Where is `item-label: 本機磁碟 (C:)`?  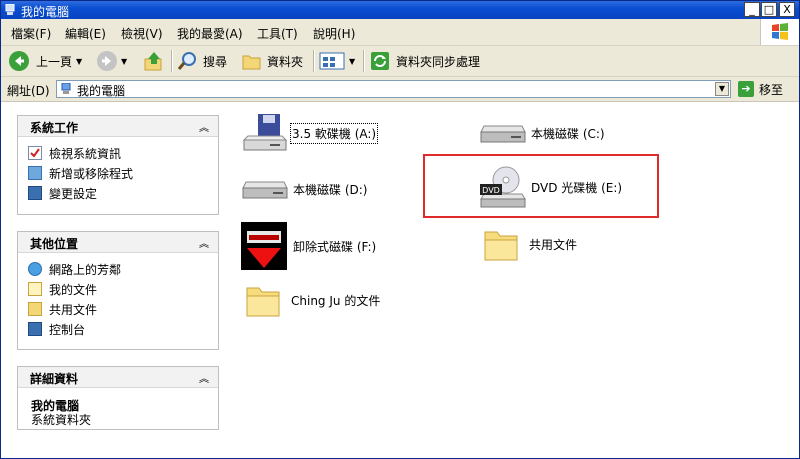
item-label: 本機磁碟 (C:) is located at coordinates (568, 133).